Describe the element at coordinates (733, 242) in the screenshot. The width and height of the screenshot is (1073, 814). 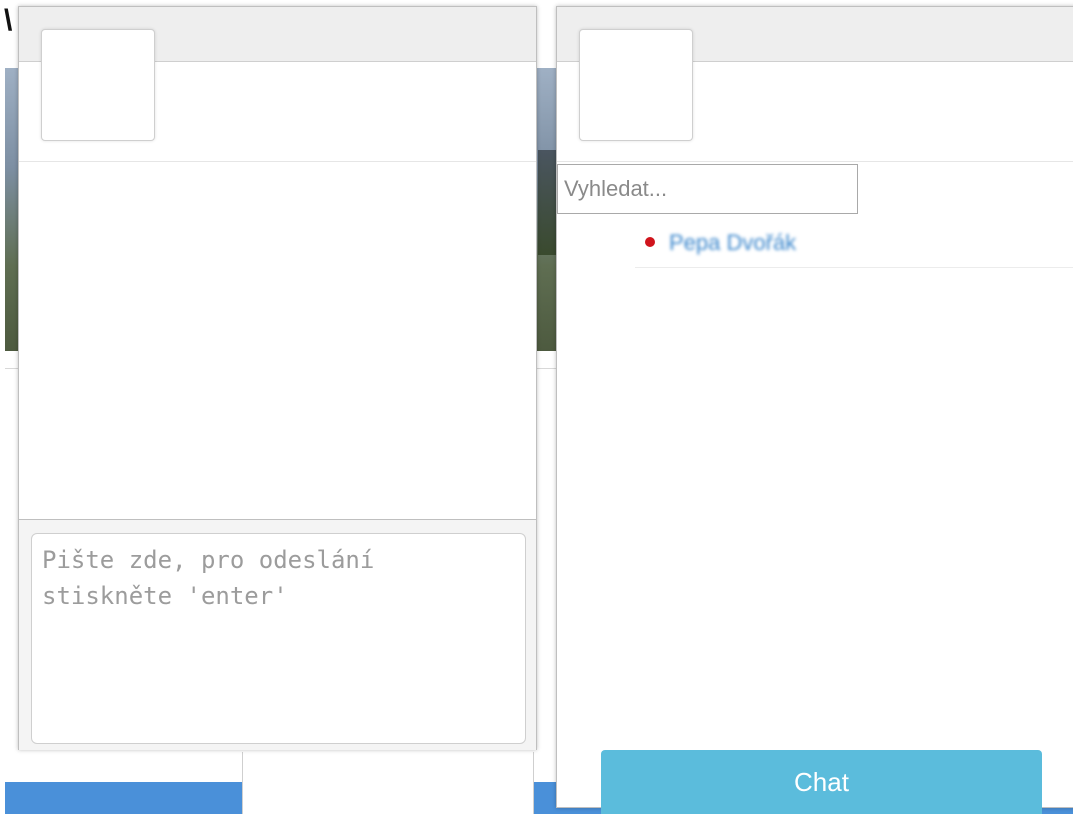
I see `contact-name: Pepa Dvořák` at that location.